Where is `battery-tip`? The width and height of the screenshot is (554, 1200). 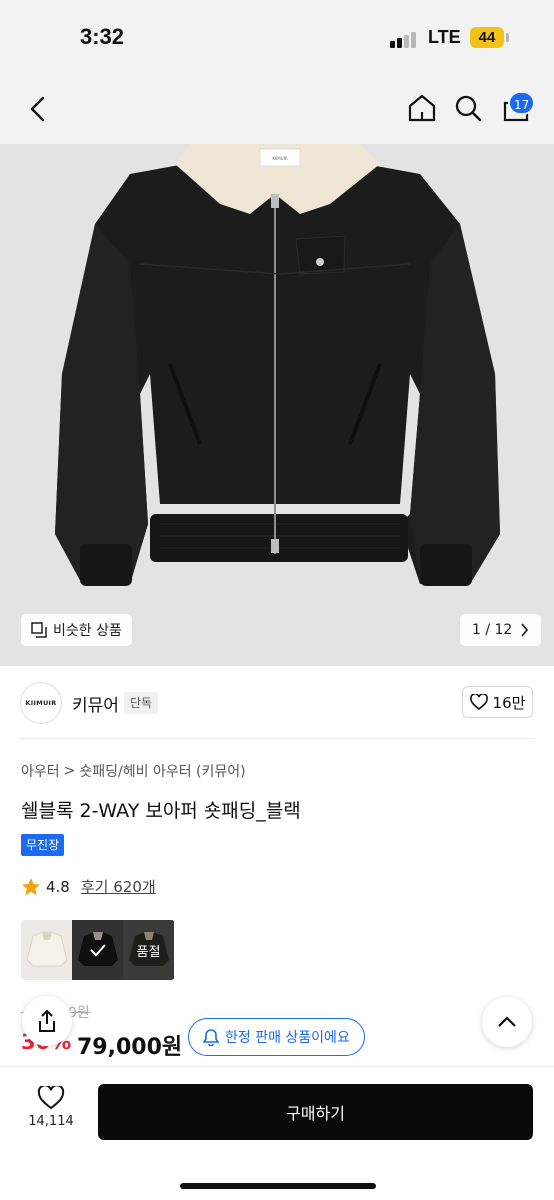 battery-tip is located at coordinates (507, 37).